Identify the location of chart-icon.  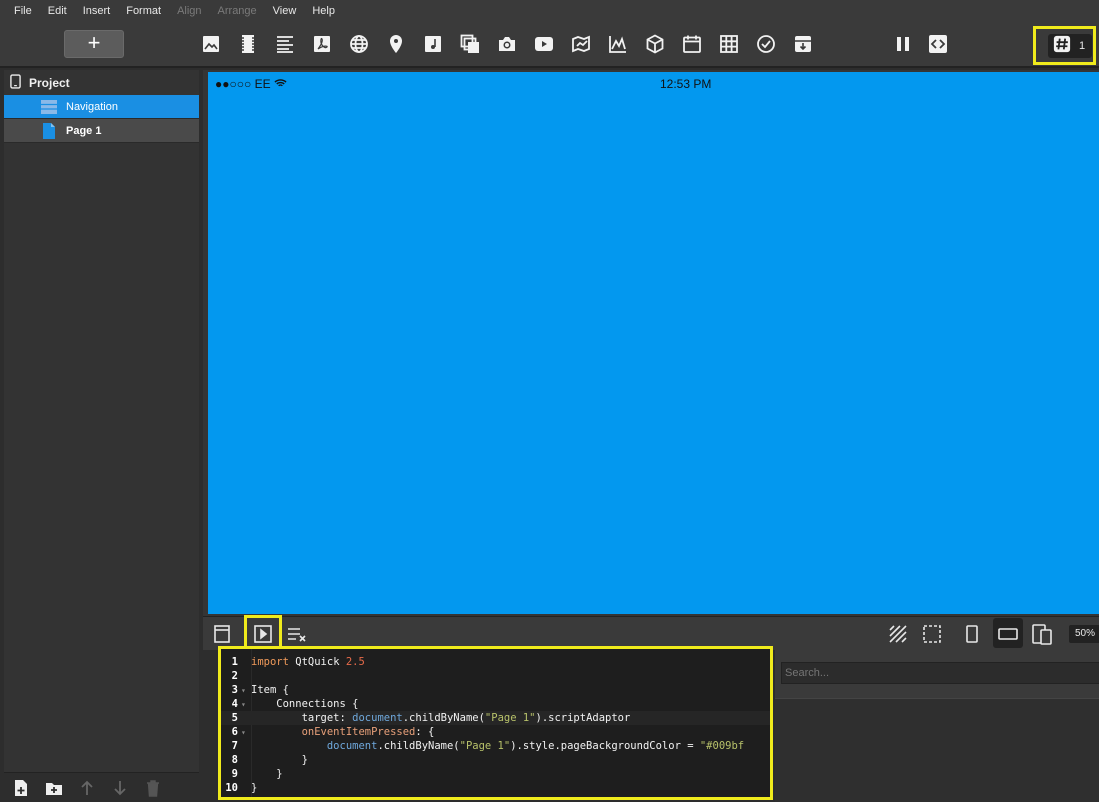
(618, 44).